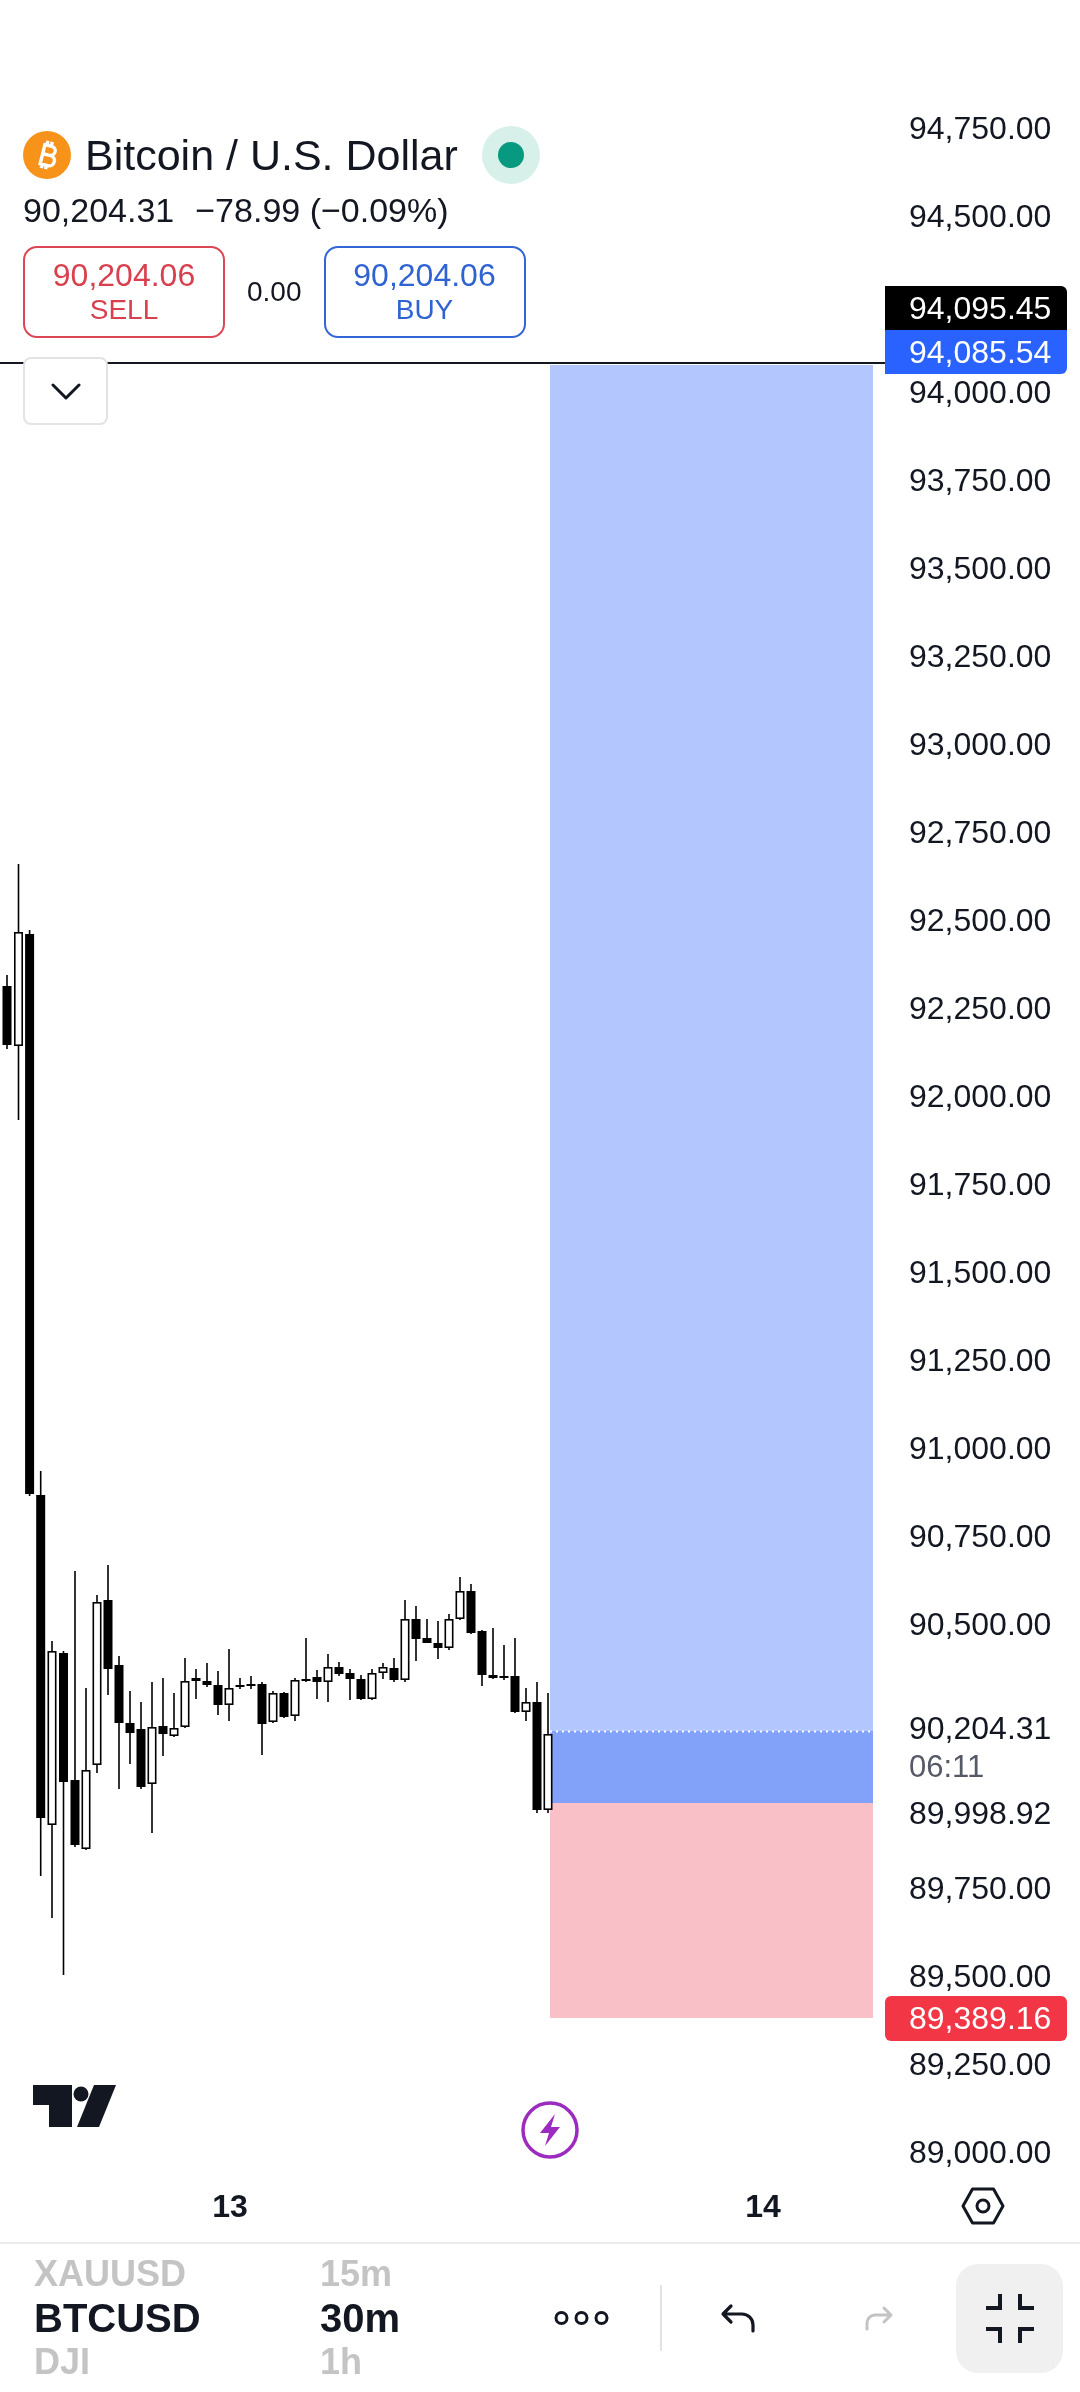 This screenshot has width=1080, height=2392. What do you see at coordinates (980, 1448) in the screenshot?
I see `price-tick-label: 91,000.00` at bounding box center [980, 1448].